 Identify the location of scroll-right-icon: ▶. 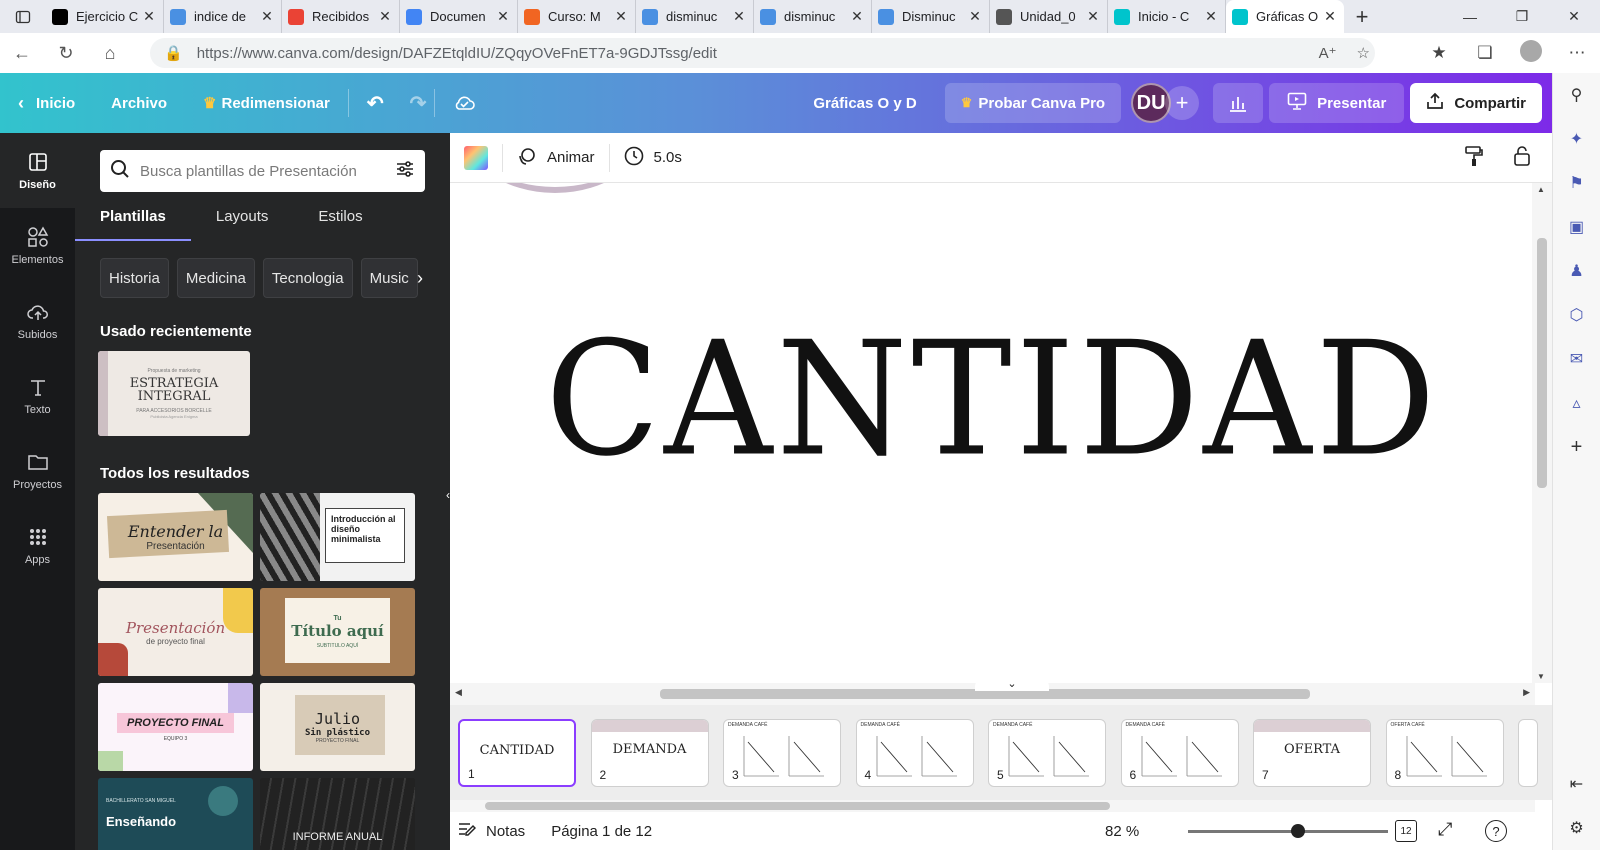
(1526, 692).